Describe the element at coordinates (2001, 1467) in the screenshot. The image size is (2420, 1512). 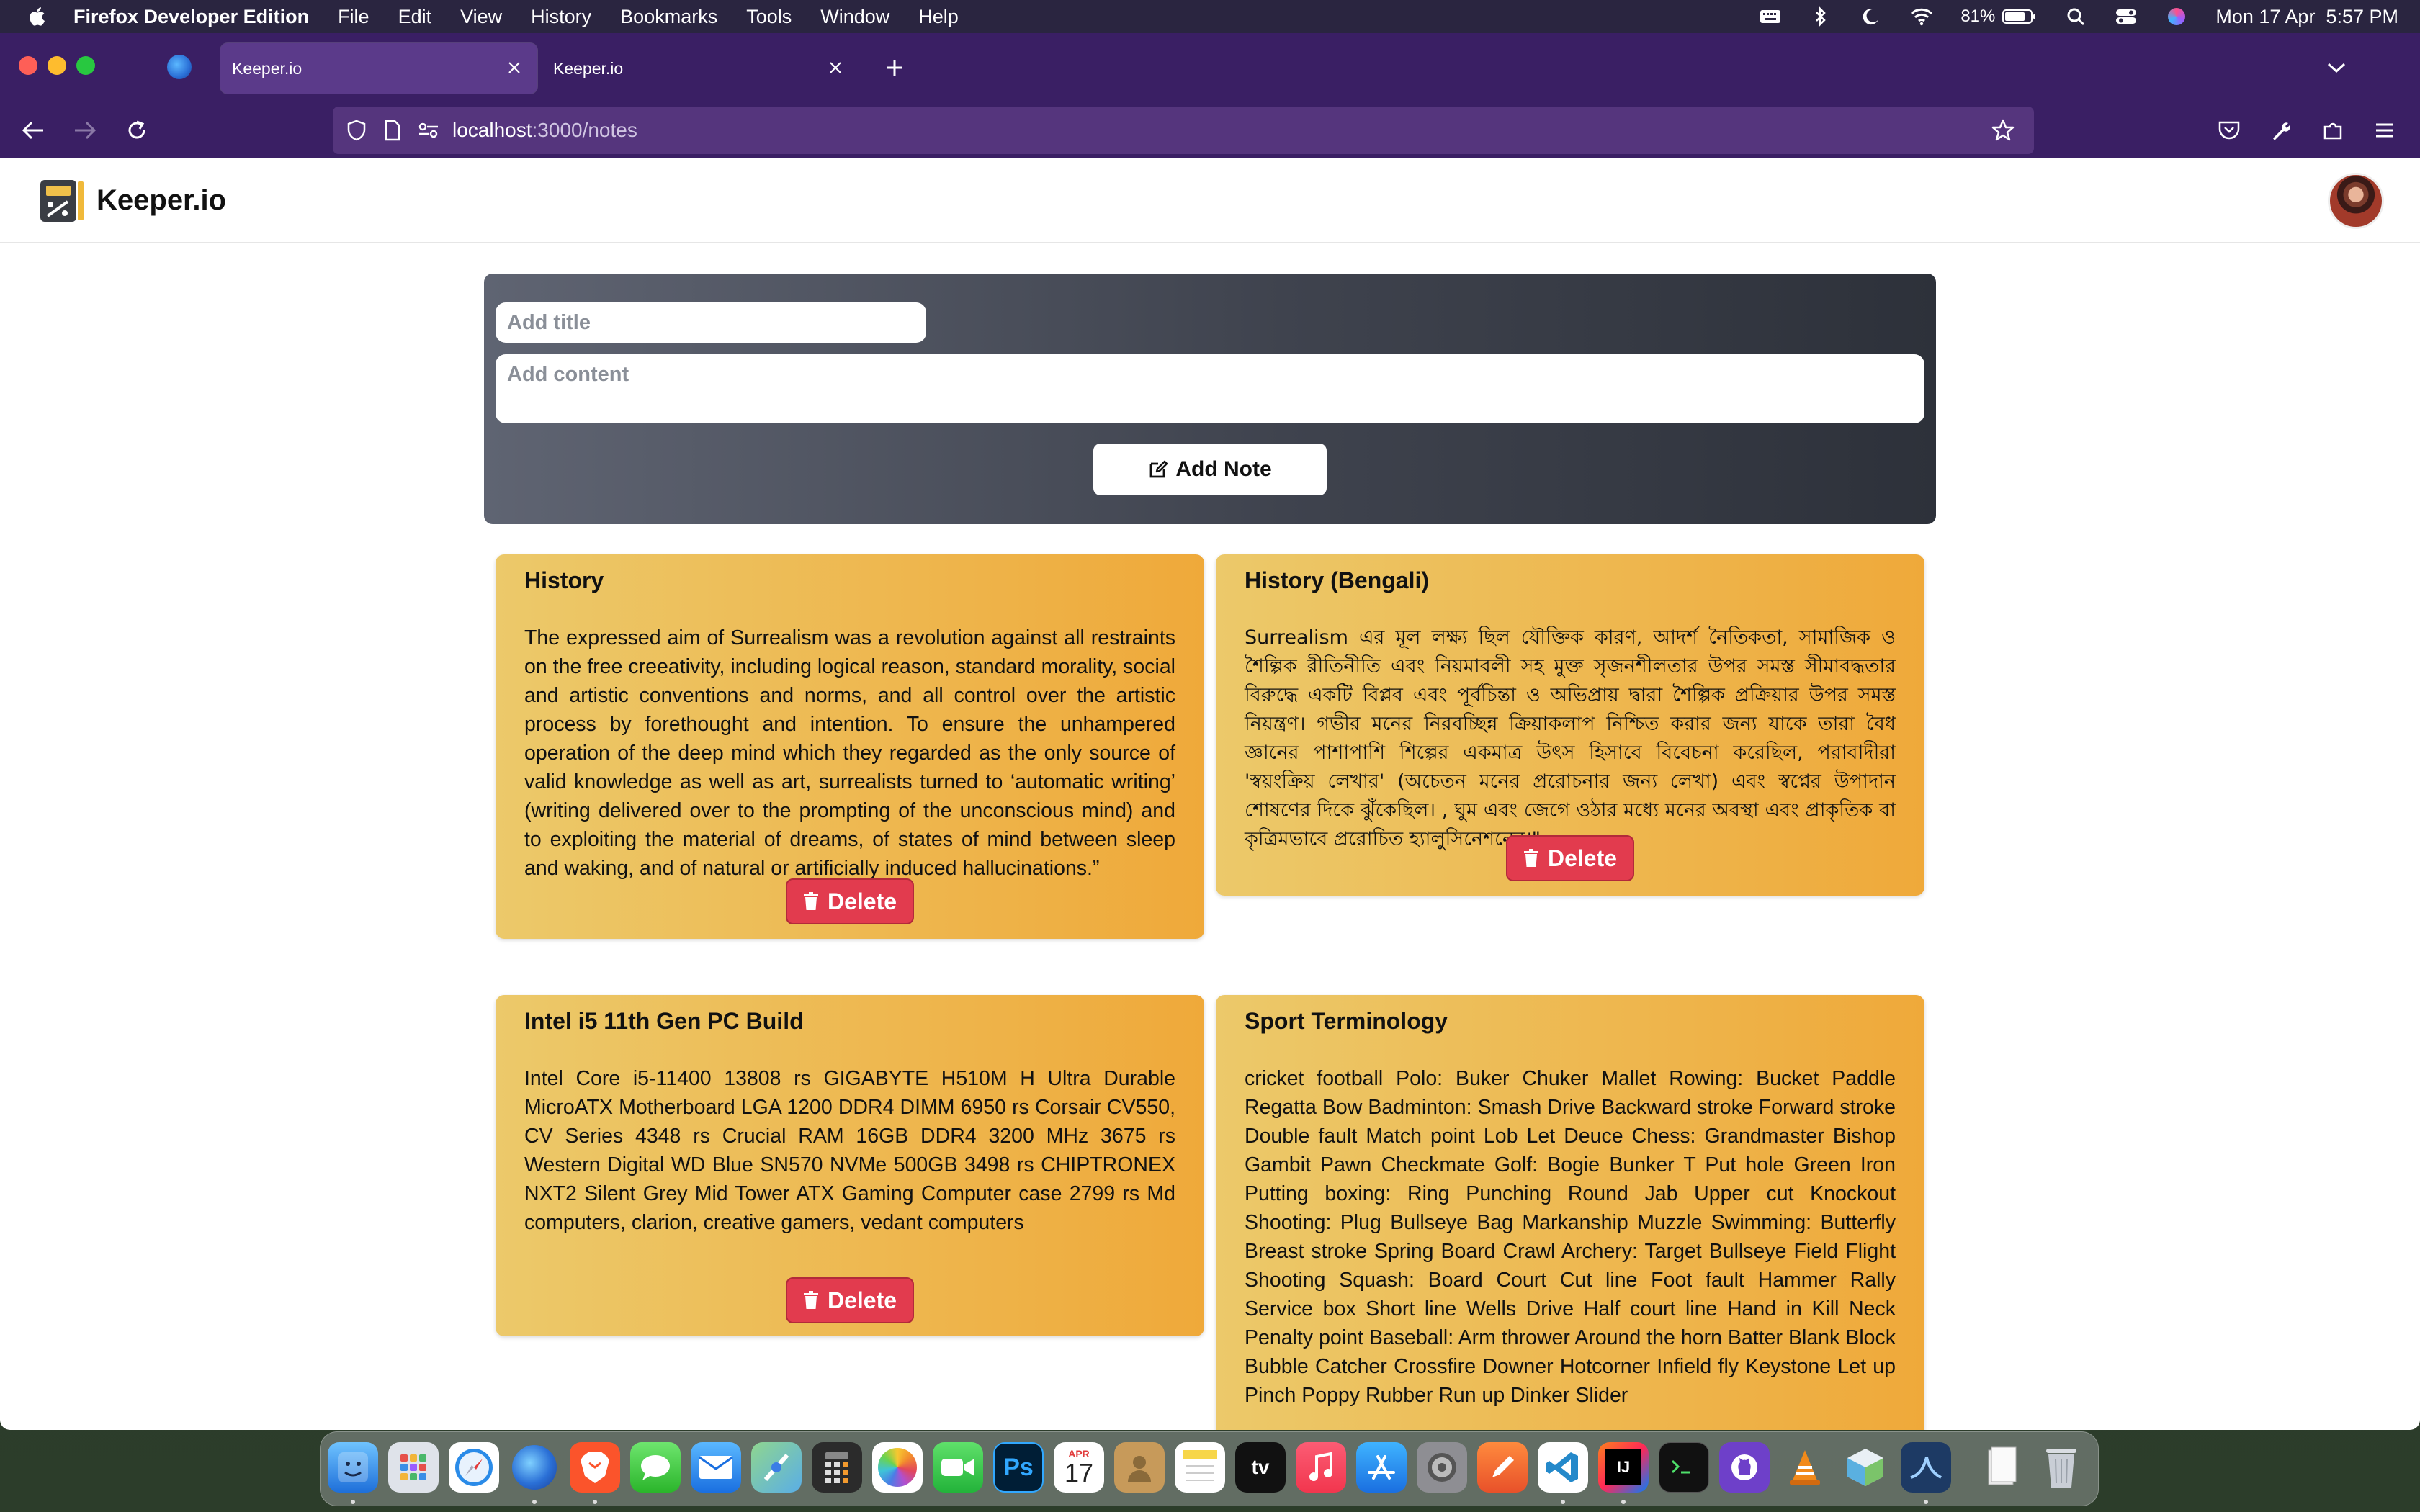
I see `documents-stack-icon` at that location.